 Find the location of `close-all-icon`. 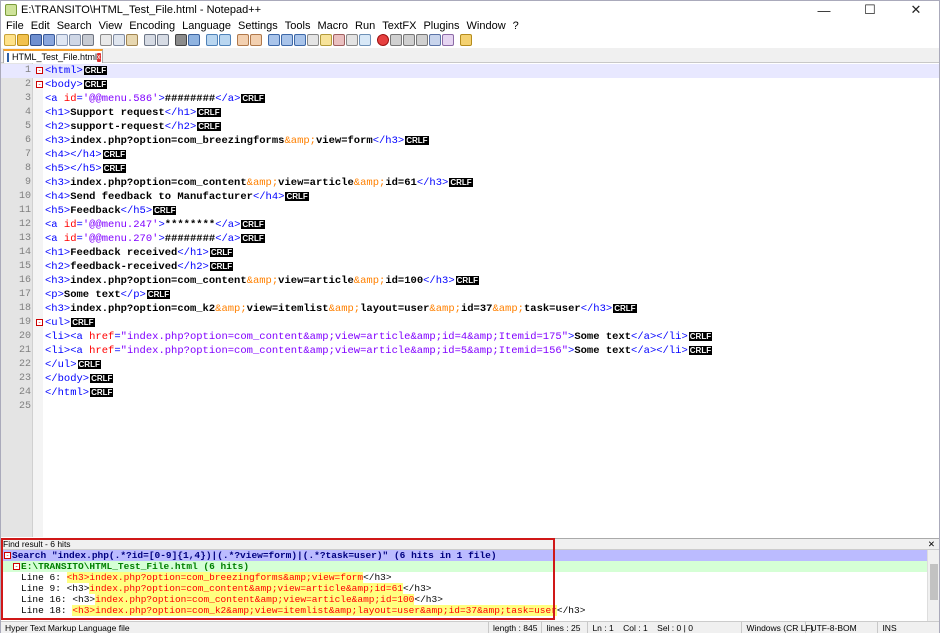

close-all-icon is located at coordinates (75, 40).